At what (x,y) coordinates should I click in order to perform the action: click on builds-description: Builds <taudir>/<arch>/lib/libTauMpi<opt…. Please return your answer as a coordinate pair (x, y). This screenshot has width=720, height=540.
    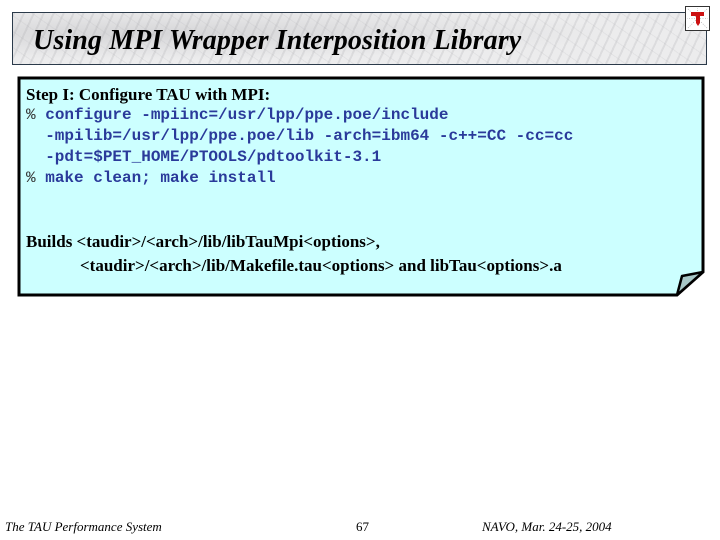
    Looking at the image, I should click on (294, 254).